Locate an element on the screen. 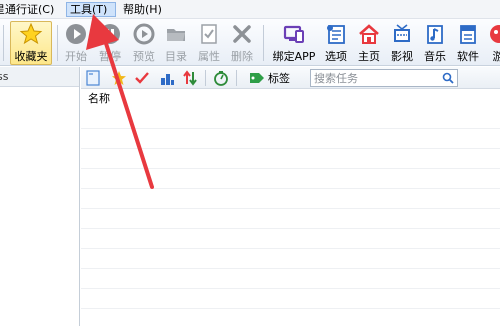  menu-passport: 星通行证(C) is located at coordinates (28, 9).